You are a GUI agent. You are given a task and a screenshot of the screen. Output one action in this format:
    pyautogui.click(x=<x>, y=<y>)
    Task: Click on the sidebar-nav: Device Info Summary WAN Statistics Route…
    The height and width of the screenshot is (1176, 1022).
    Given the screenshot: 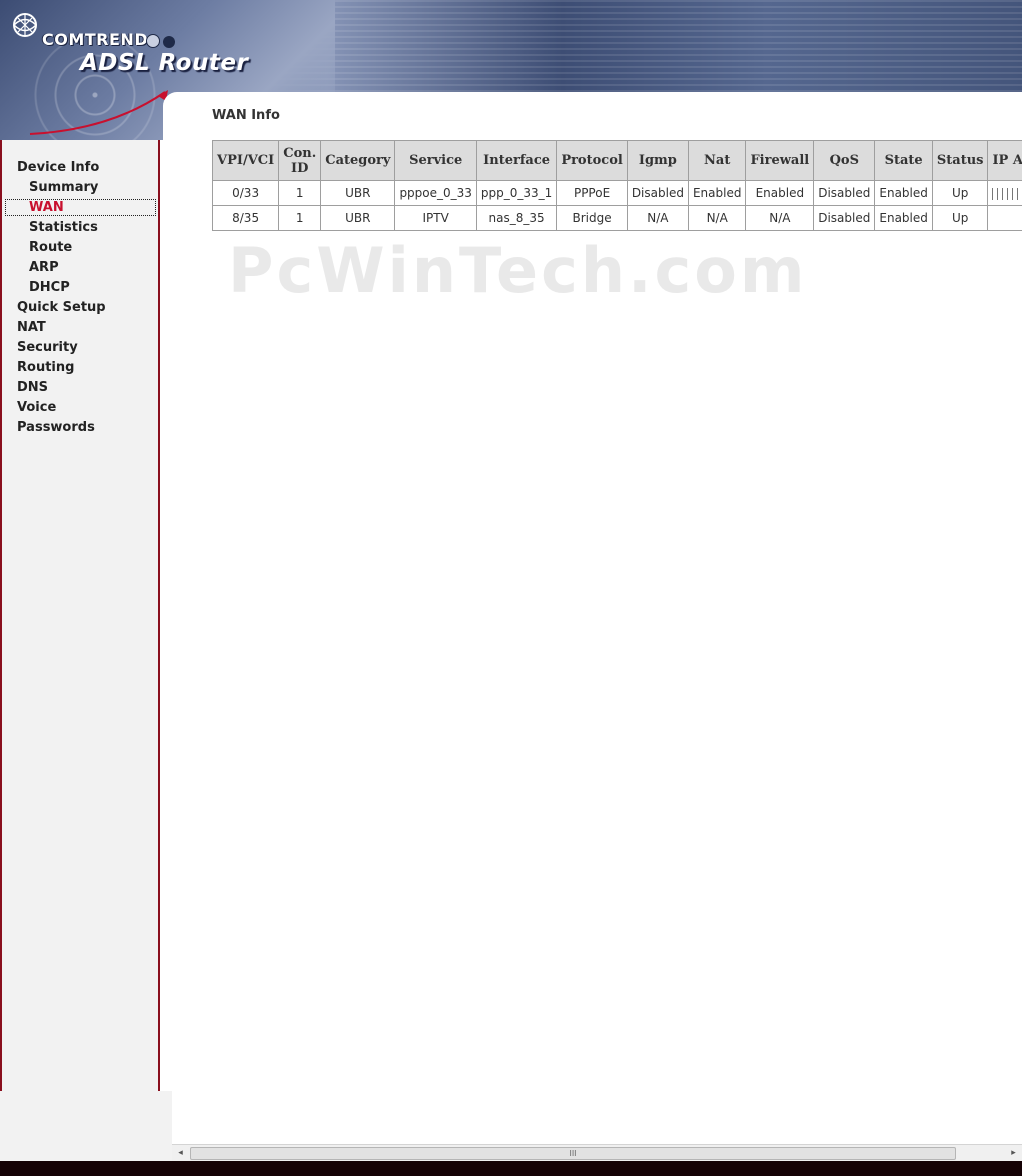 What is the action you would take?
    pyautogui.click(x=80, y=298)
    